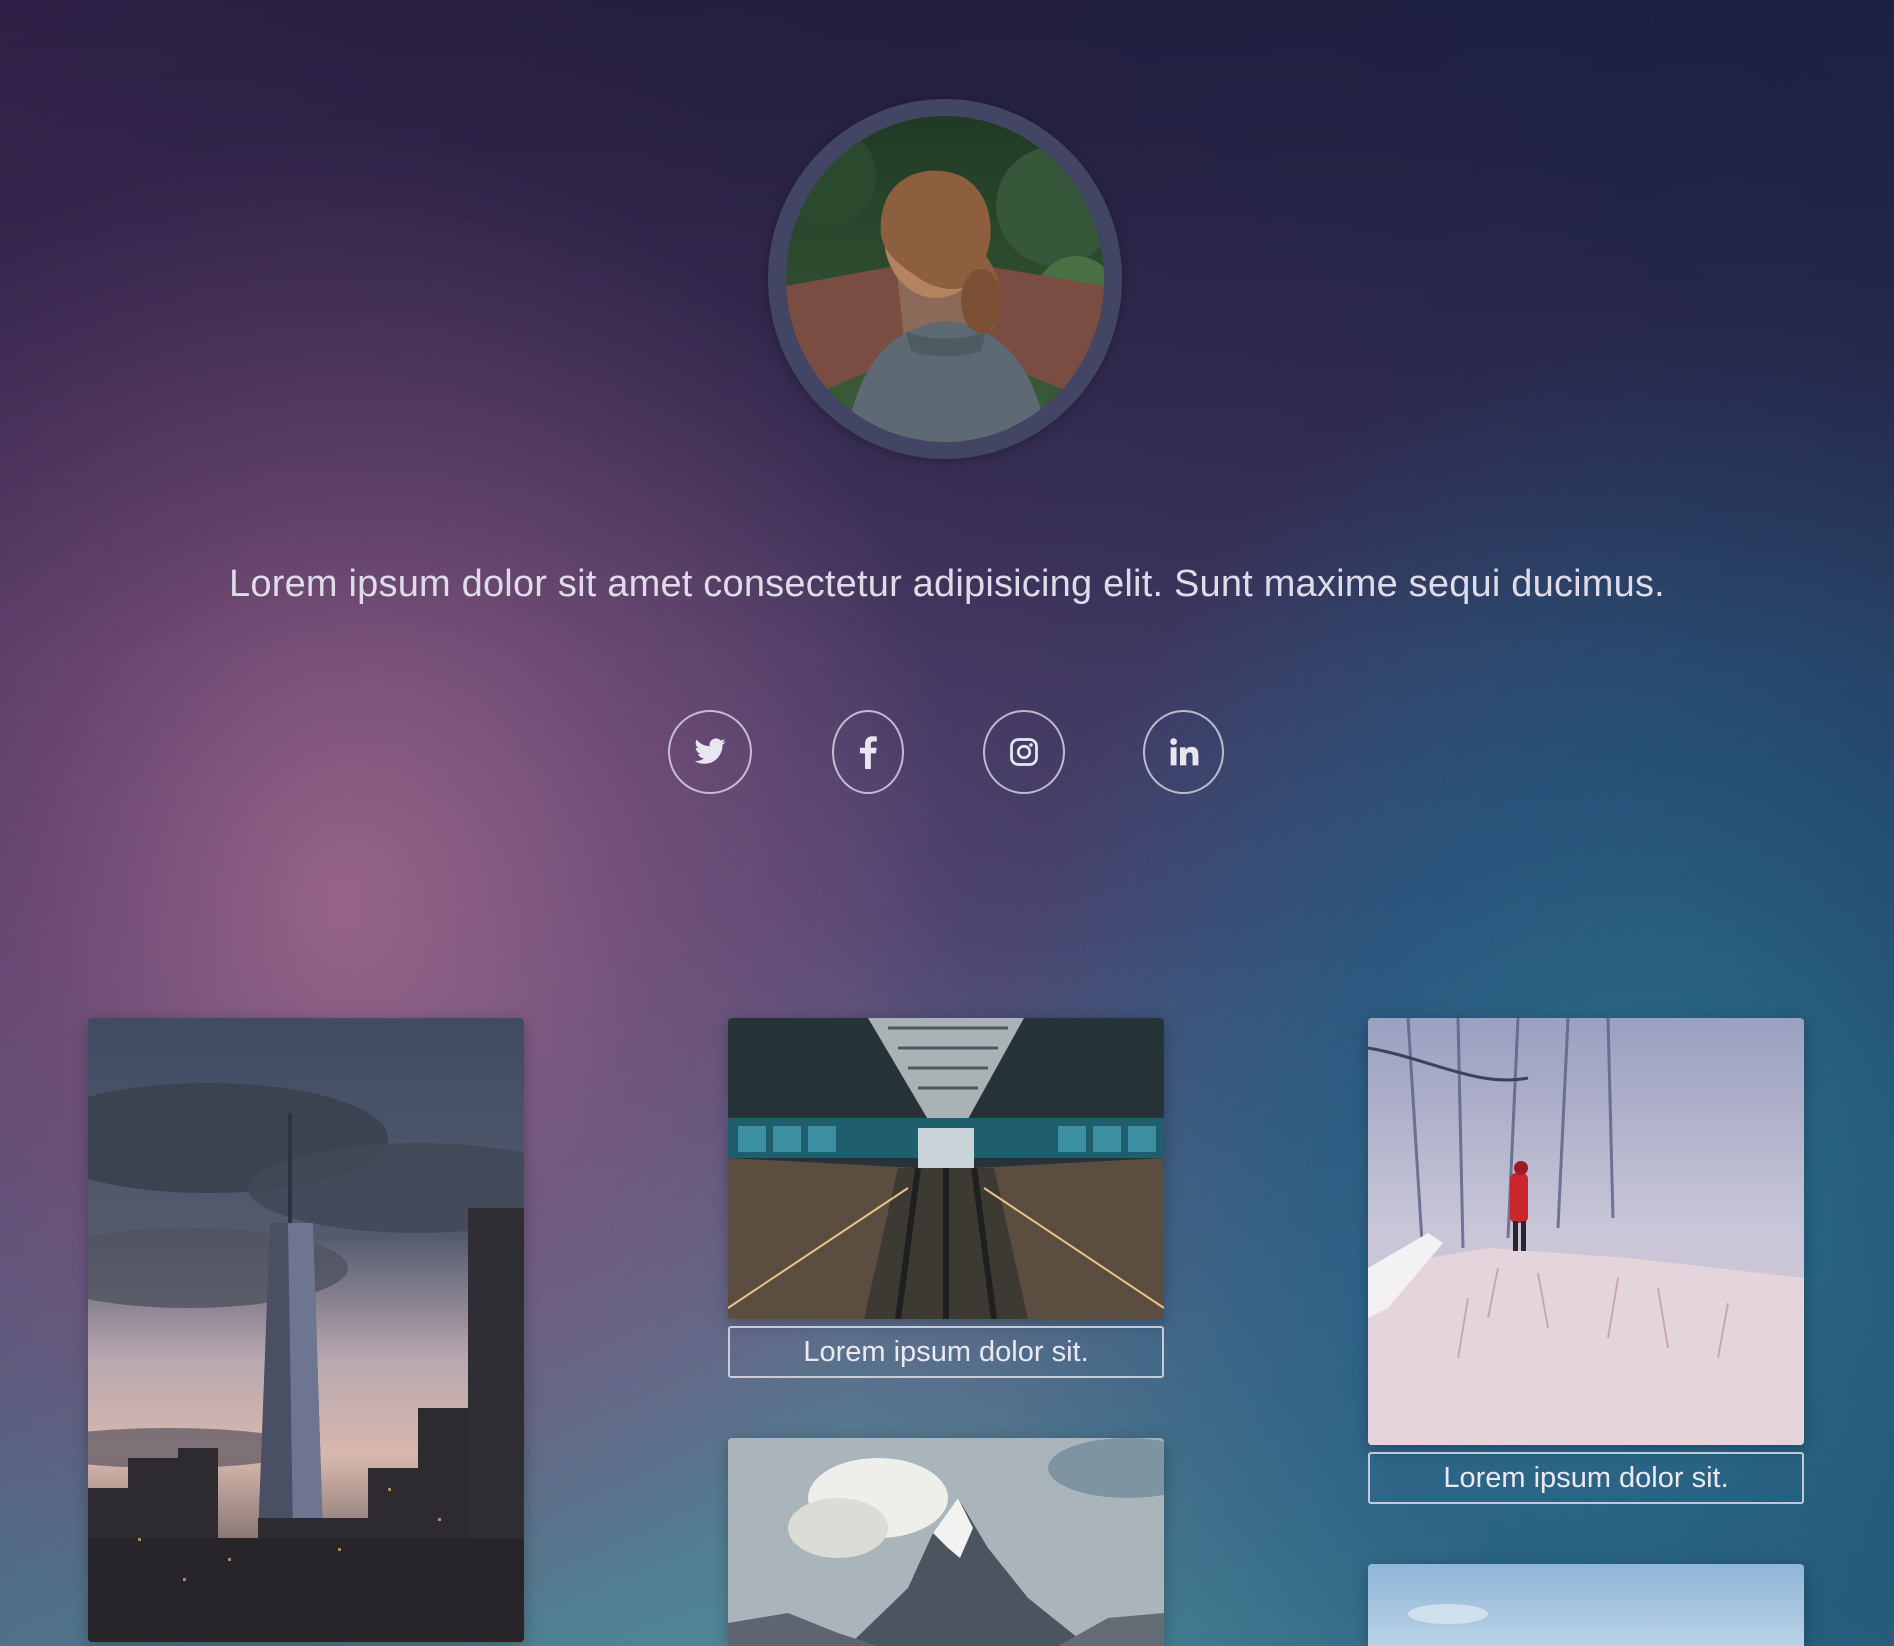 This screenshot has width=1894, height=1646. I want to click on facebook-icon, so click(868, 752).